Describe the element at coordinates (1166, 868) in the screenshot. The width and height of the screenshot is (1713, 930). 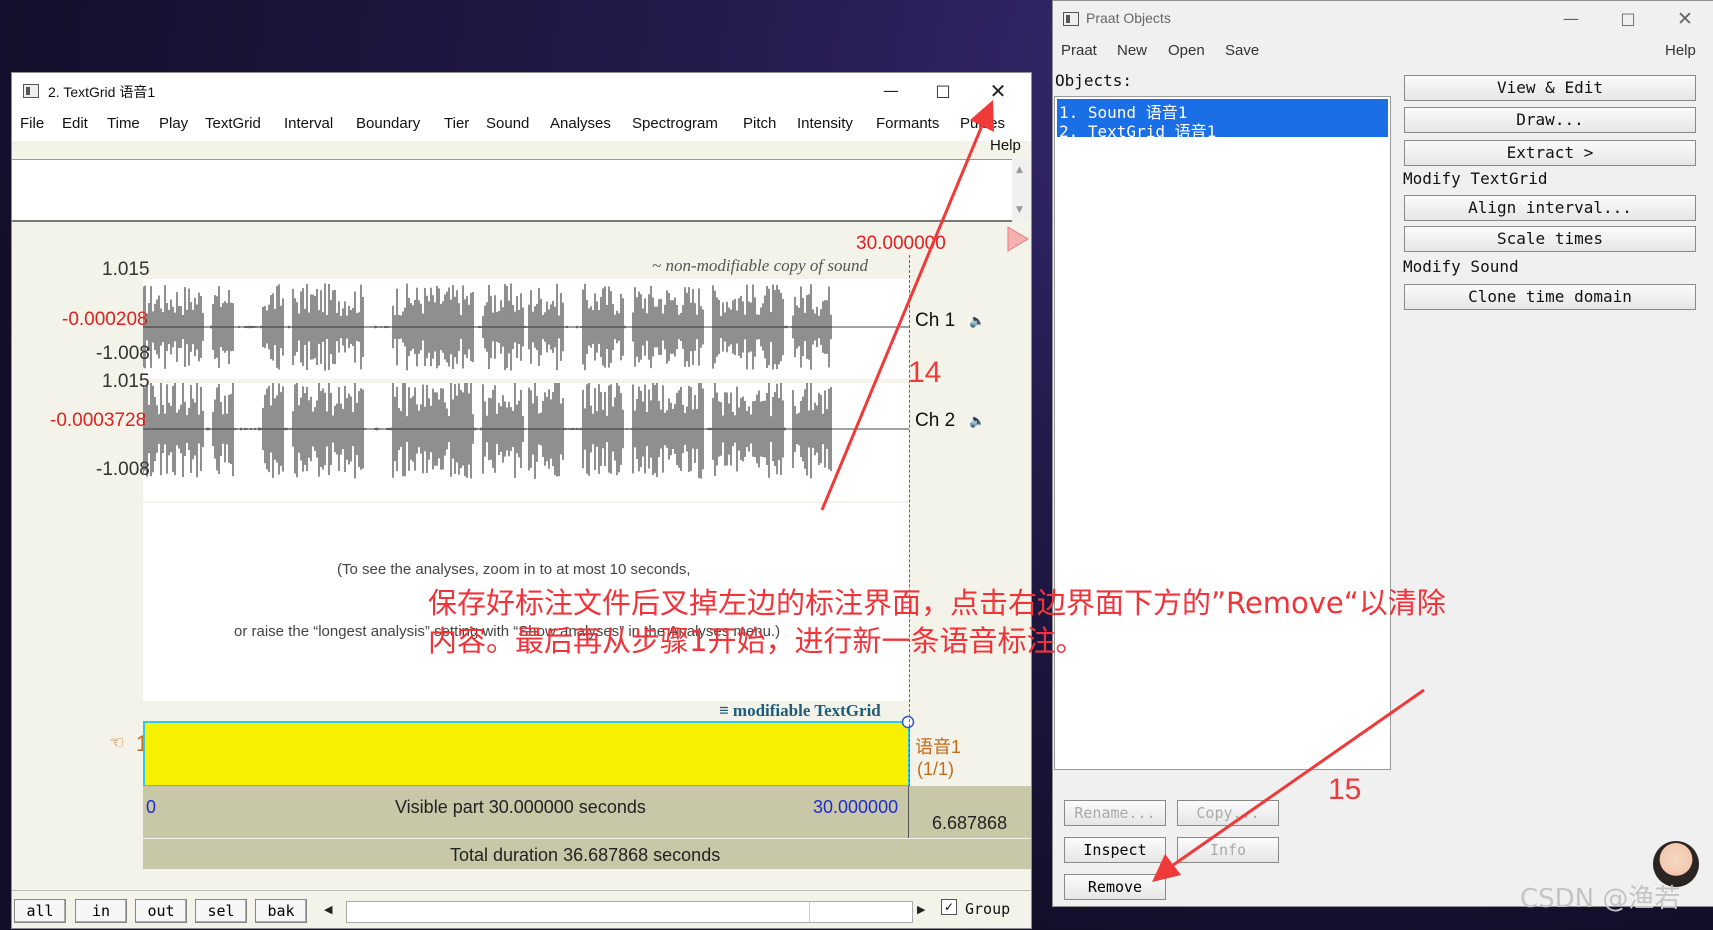
I see `arrow-15-head` at that location.